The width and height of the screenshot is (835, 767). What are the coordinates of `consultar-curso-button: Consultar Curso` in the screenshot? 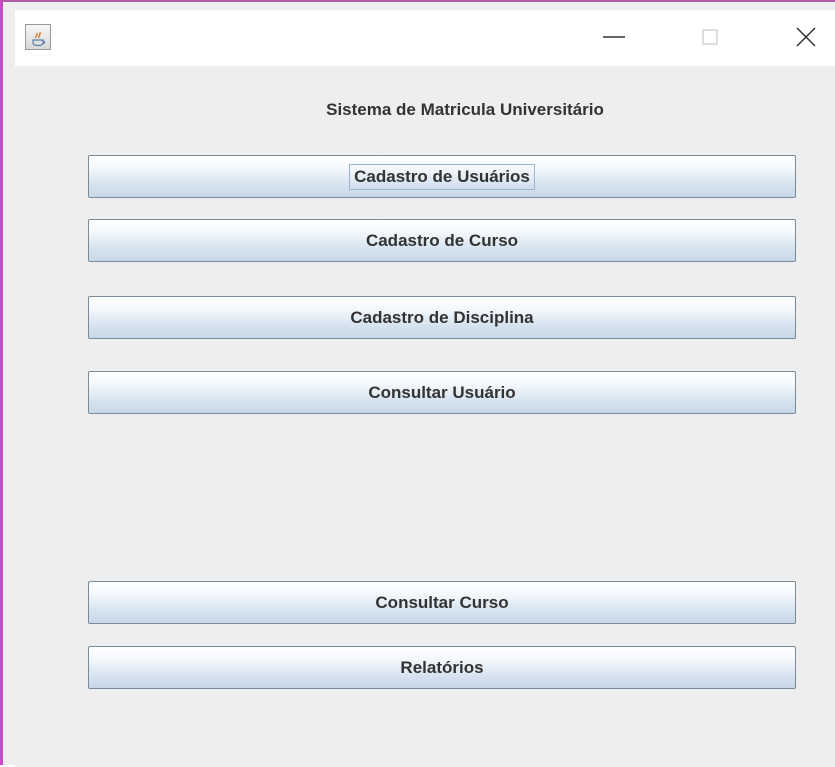 It's located at (442, 602).